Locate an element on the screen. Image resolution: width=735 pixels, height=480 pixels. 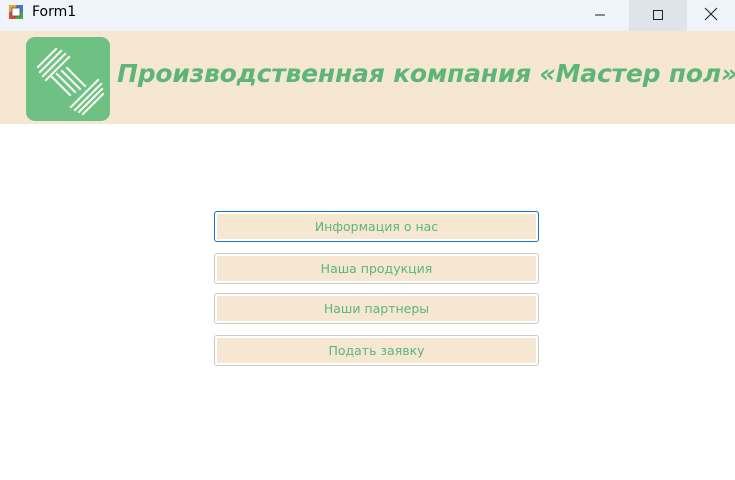
minimize-icon is located at coordinates (600, 15).